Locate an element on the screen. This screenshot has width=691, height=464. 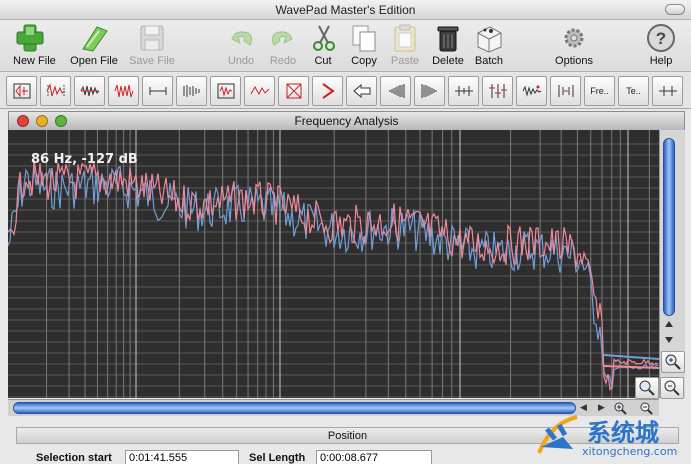
minimize-icon is located at coordinates (42, 121).